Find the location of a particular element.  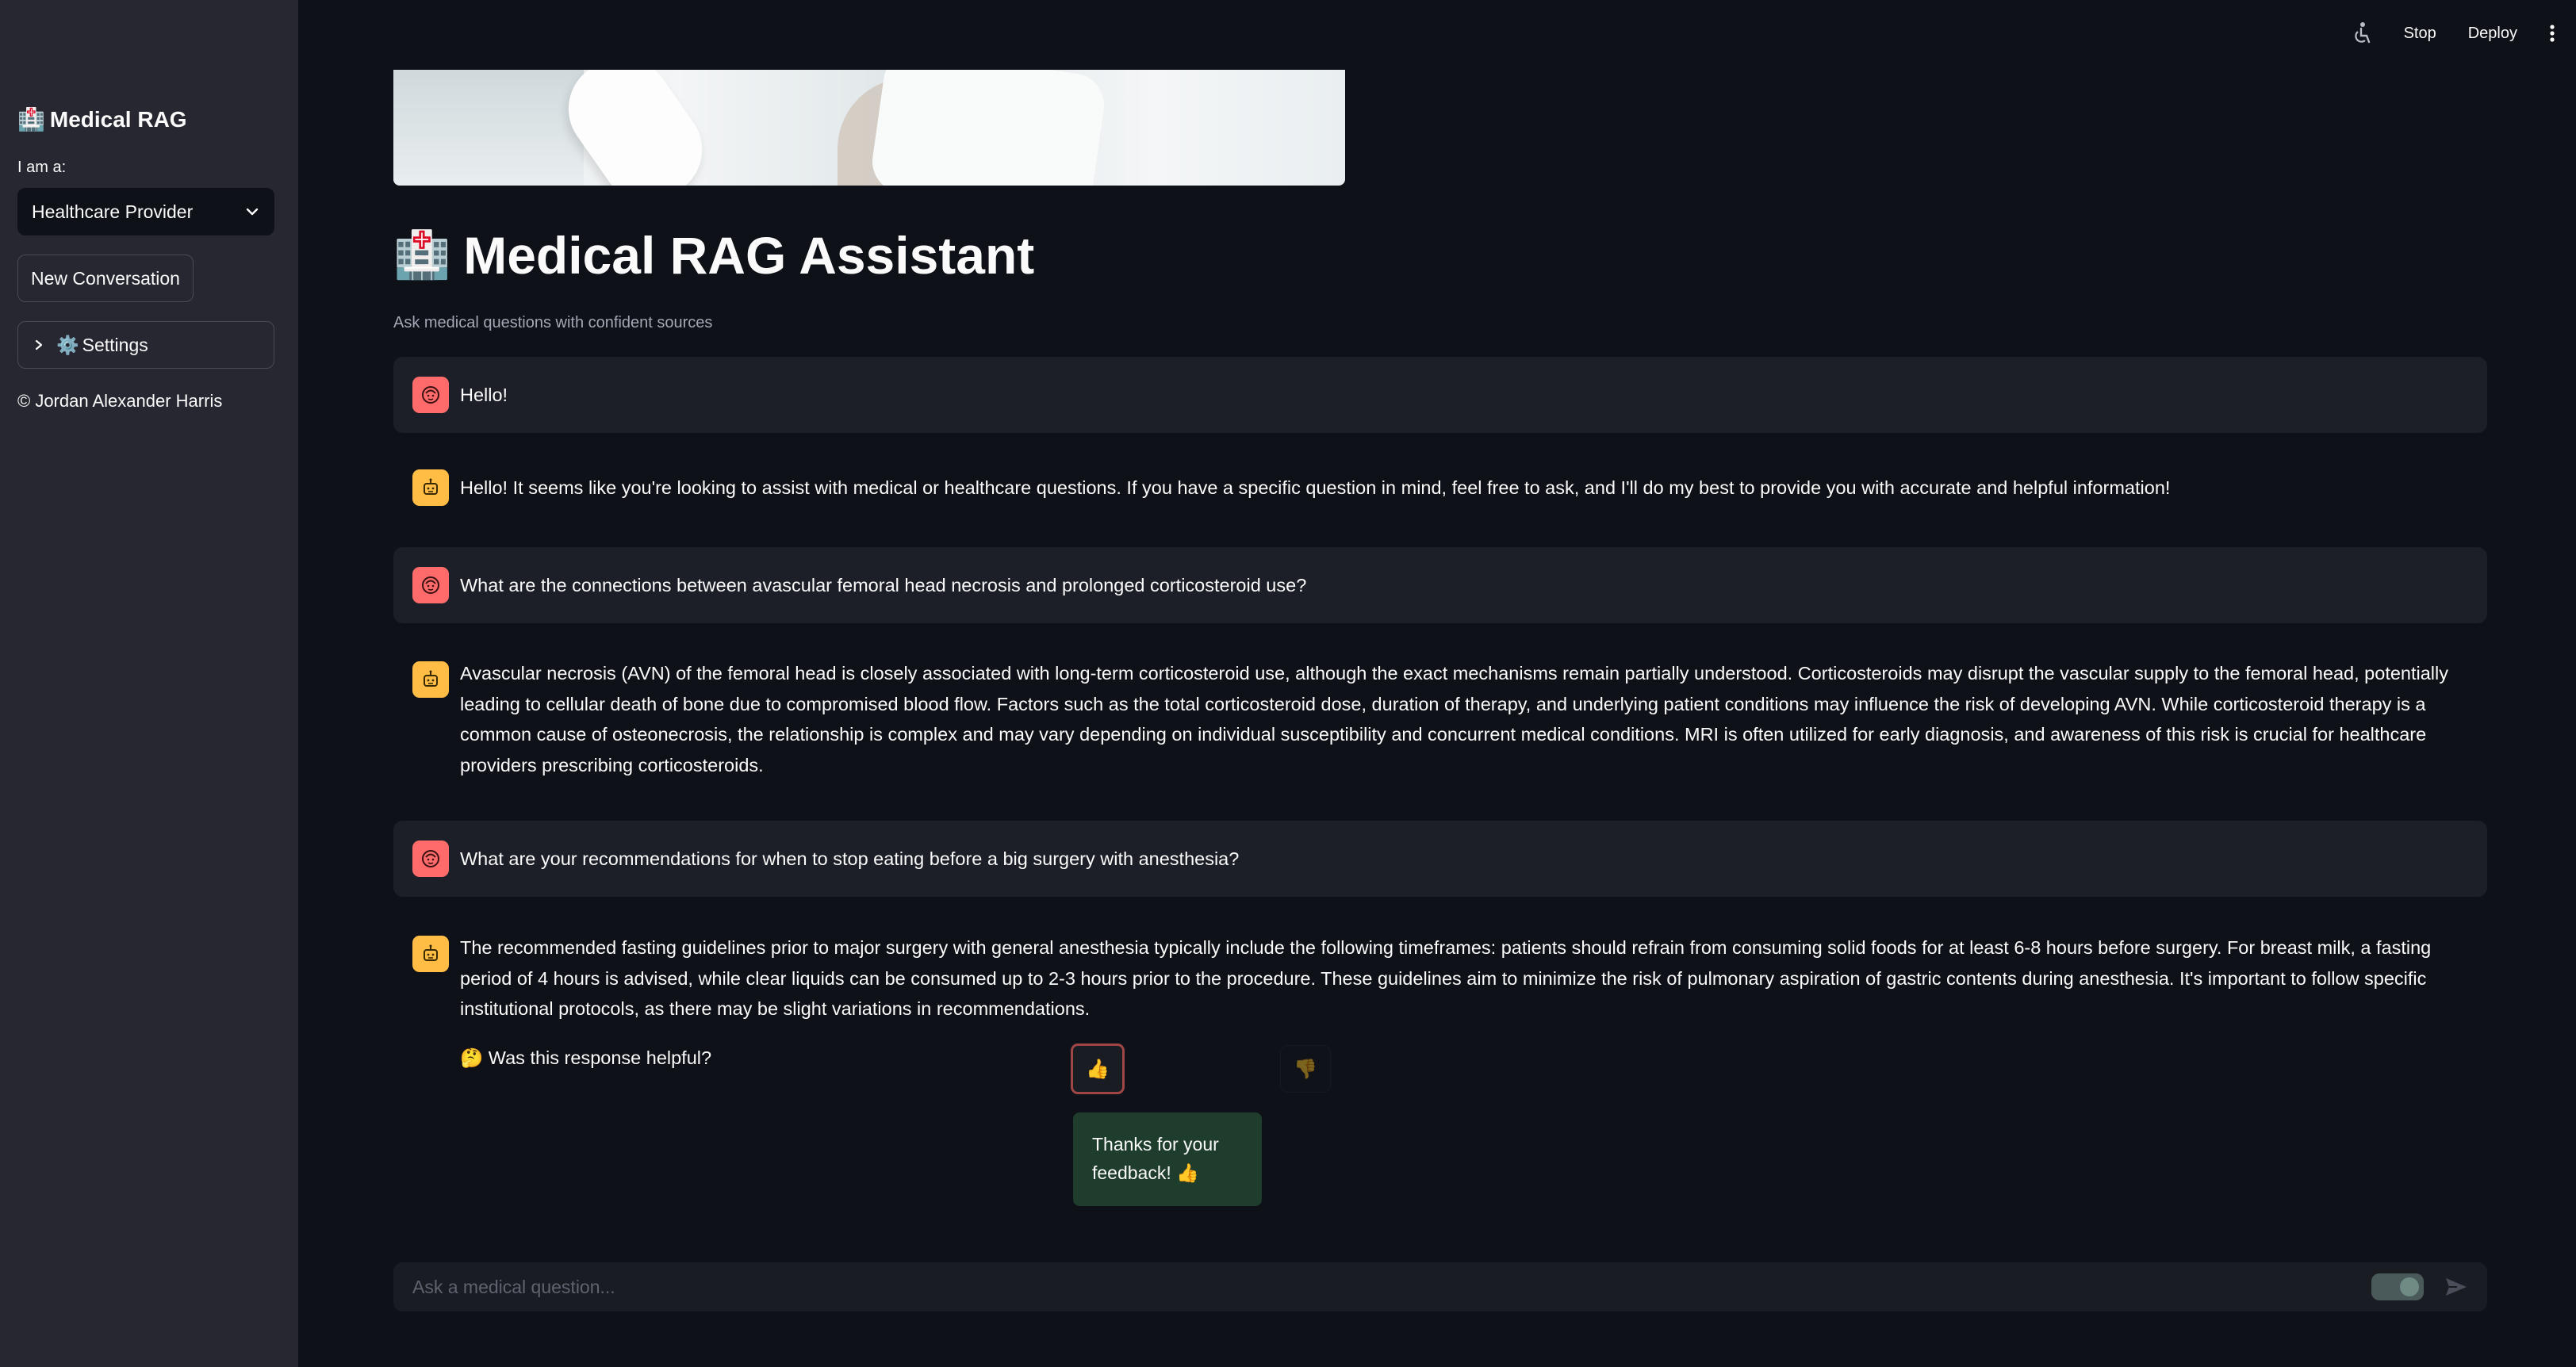

chevron-right-icon is located at coordinates (39, 345).